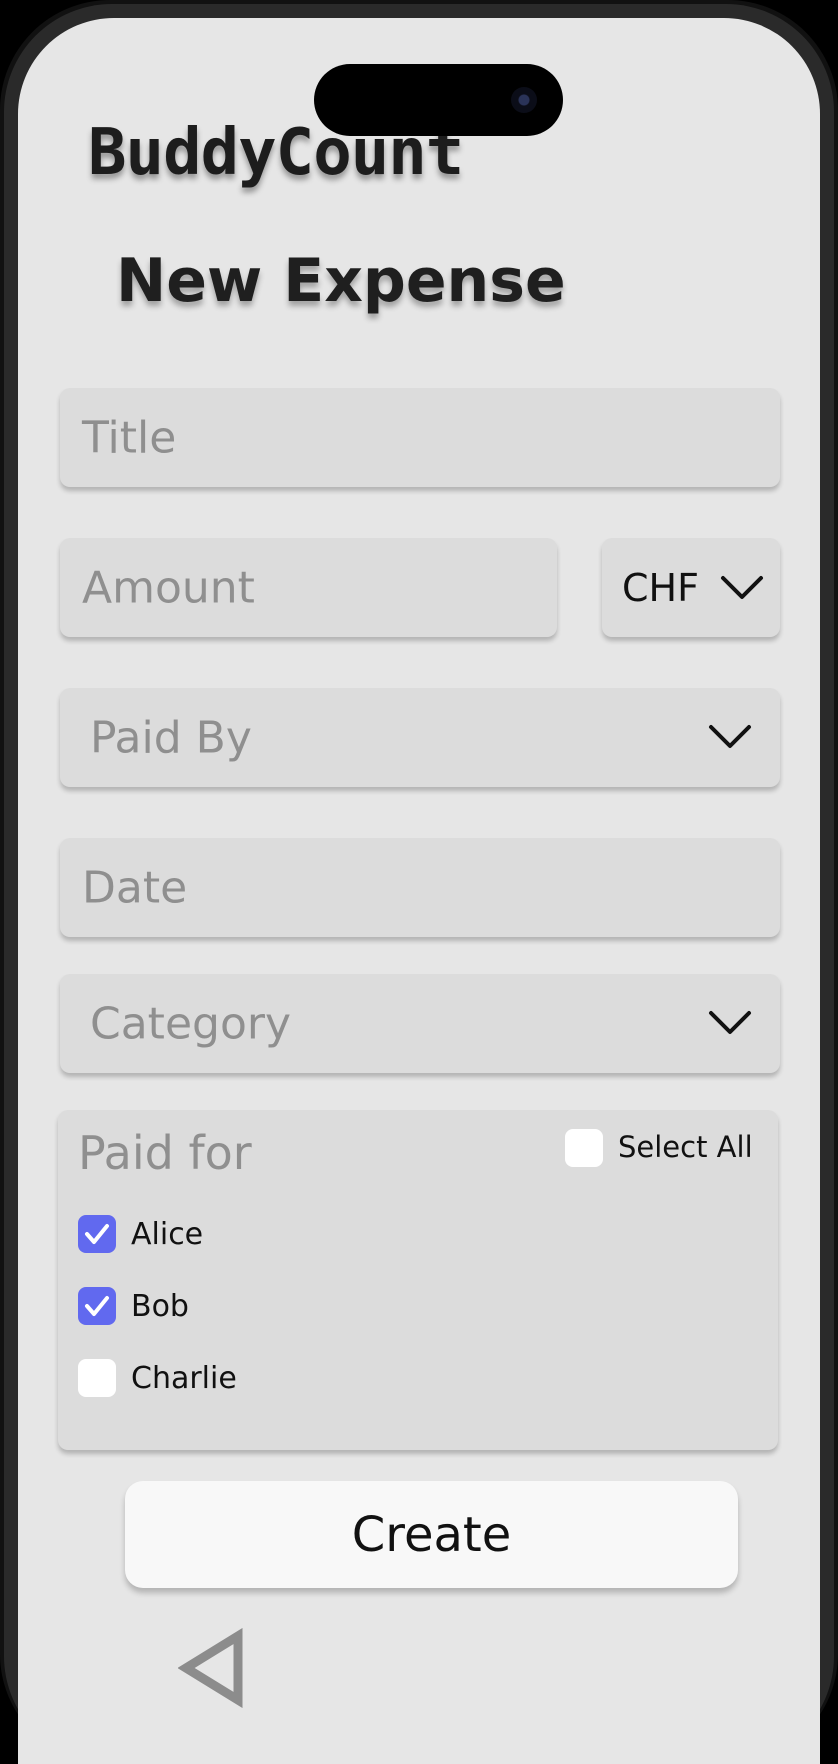  Describe the element at coordinates (184, 1378) in the screenshot. I see `member-label-charlie: Charlie` at that location.